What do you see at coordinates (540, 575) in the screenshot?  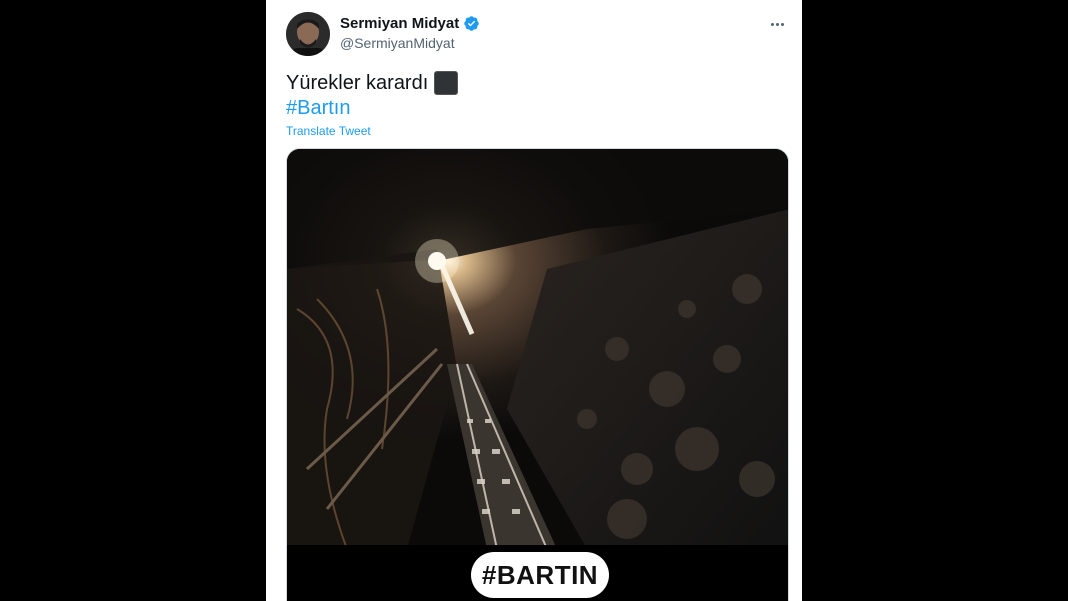 I see `media-hashtag-overlay: #BARTIN` at bounding box center [540, 575].